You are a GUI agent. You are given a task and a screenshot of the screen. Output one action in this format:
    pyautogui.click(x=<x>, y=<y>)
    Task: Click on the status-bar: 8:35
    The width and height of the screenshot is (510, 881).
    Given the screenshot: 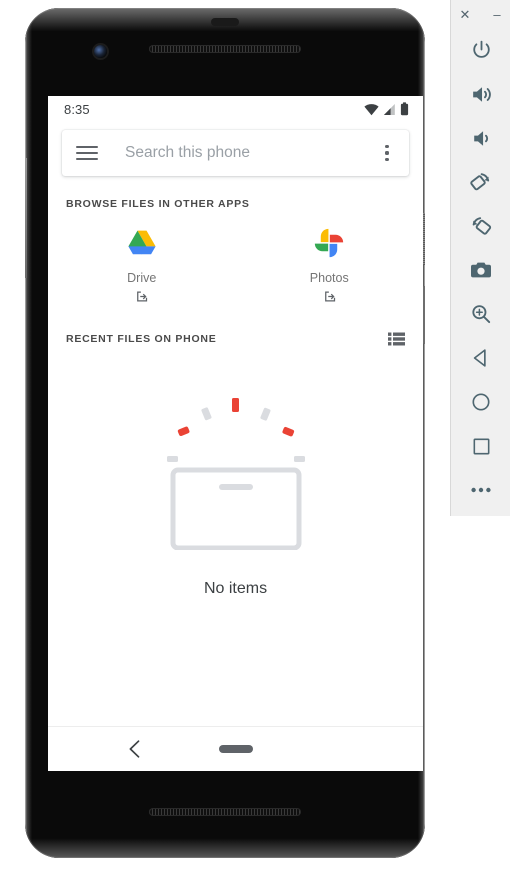 What is the action you would take?
    pyautogui.click(x=235, y=109)
    